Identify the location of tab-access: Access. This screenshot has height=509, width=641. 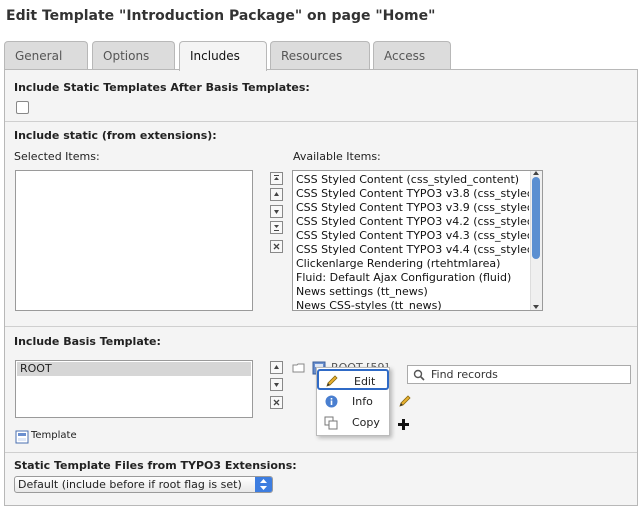
(412, 55).